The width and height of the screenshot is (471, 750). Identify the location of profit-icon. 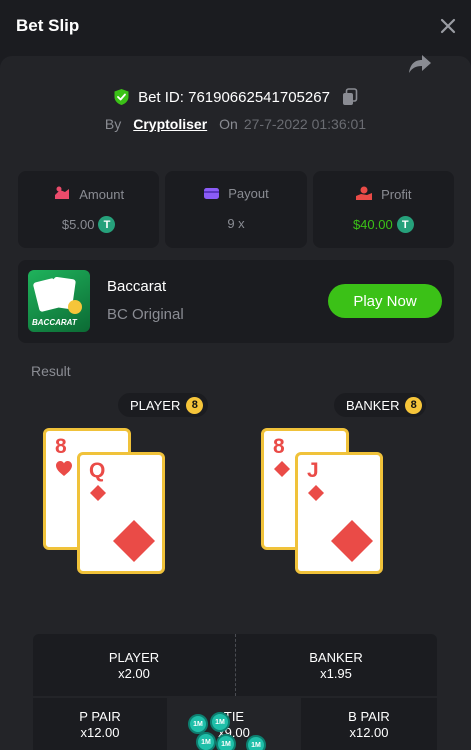
(364, 193).